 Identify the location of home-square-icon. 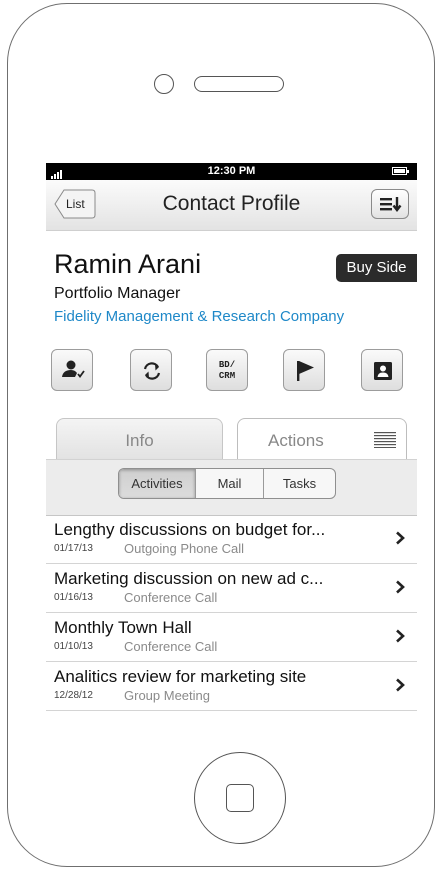
(240, 798).